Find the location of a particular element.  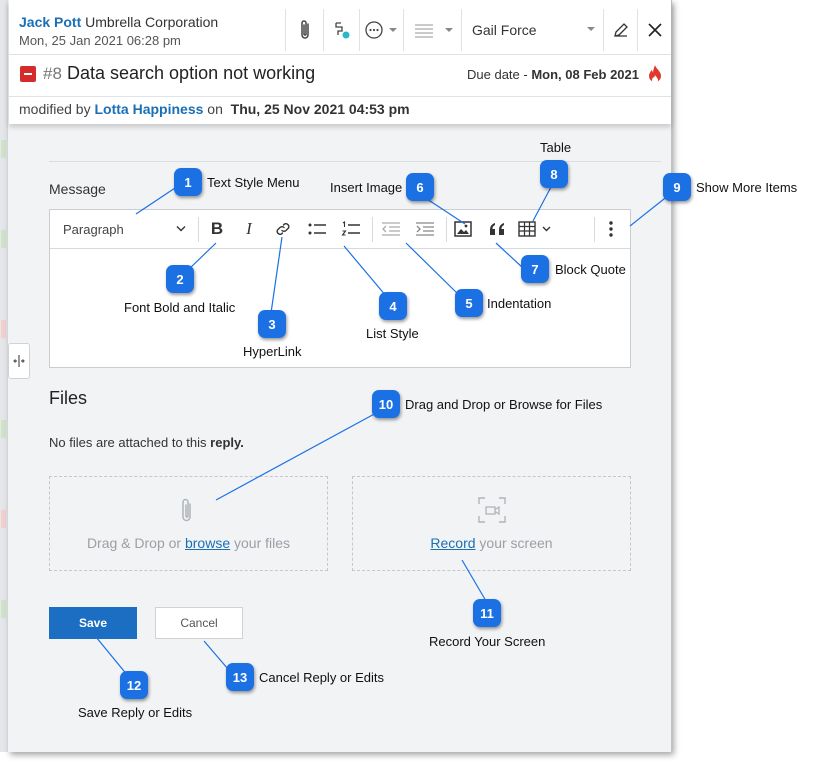

callout-badge-3: 3 is located at coordinates (272, 324).